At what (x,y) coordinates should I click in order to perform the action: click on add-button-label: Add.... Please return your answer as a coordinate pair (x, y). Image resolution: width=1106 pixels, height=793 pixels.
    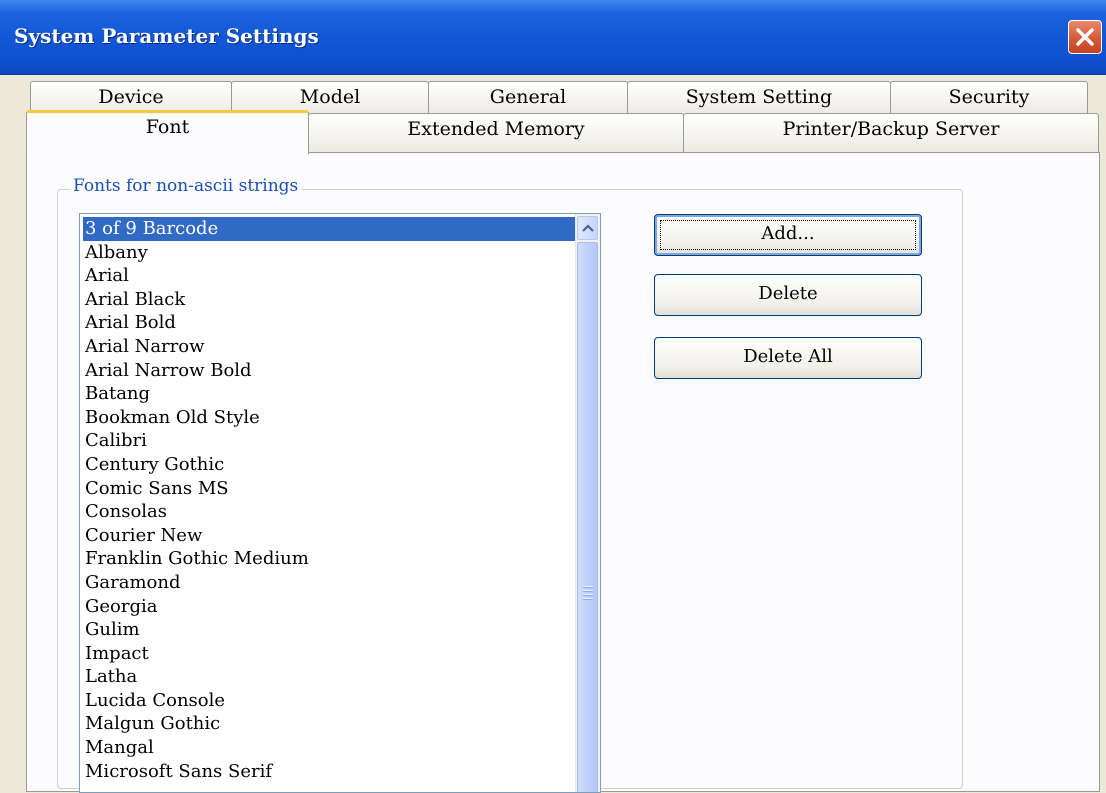
    Looking at the image, I should click on (788, 233).